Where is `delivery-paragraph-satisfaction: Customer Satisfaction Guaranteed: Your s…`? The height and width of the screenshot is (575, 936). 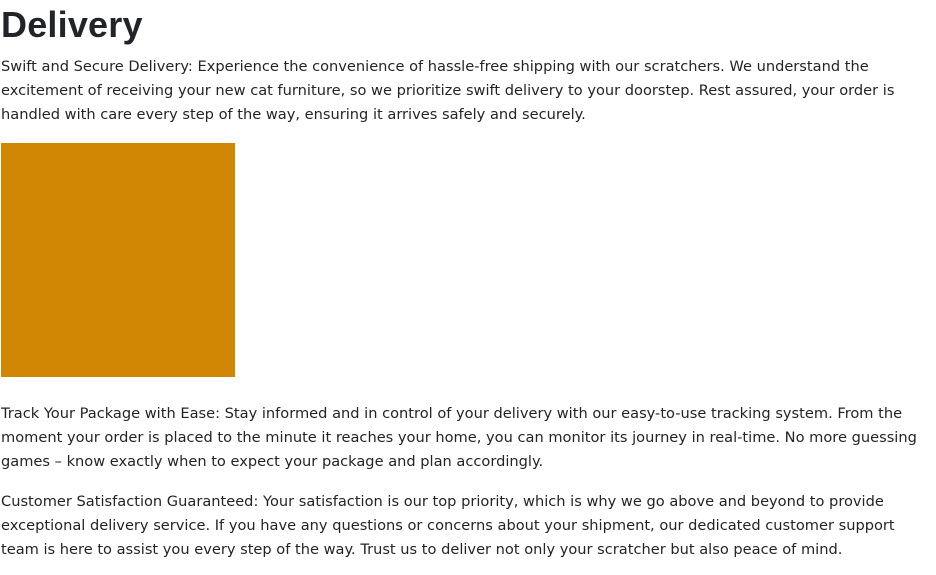 delivery-paragraph-satisfaction: Customer Satisfaction Guaranteed: Your s… is located at coordinates (448, 525).